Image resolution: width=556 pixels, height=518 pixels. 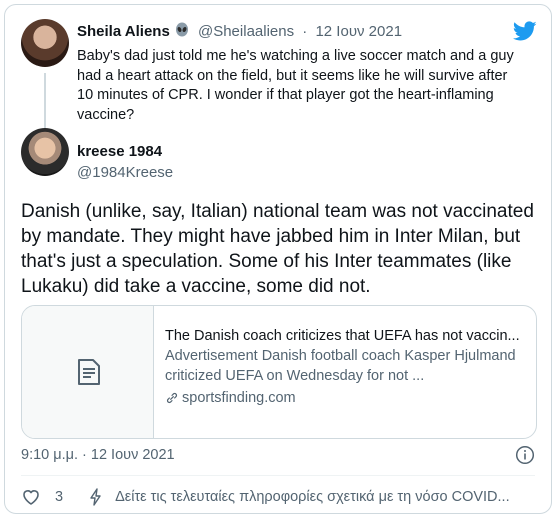 What do you see at coordinates (95, 497) in the screenshot?
I see `lightning-icon` at bounding box center [95, 497].